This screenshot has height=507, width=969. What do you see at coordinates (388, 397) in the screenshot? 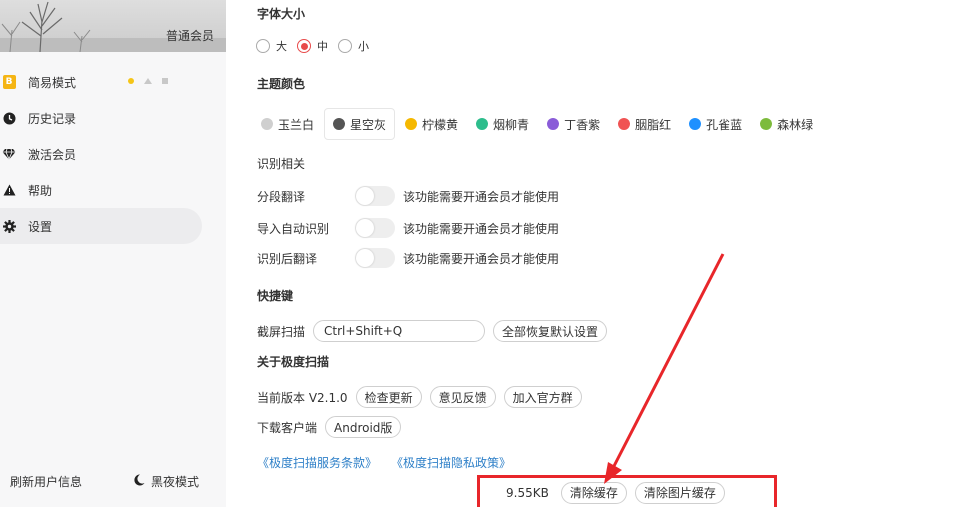
I see `check-update-button: 检查更新` at bounding box center [388, 397].